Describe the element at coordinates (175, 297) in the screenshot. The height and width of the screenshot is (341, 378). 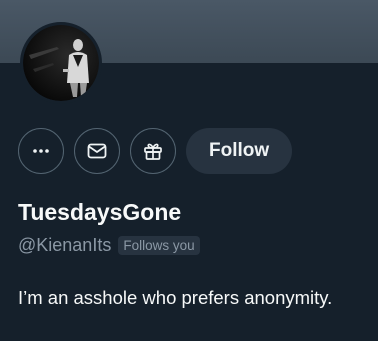
I see `profile-bio: I’m an asshole who prefers anonymity.` at that location.